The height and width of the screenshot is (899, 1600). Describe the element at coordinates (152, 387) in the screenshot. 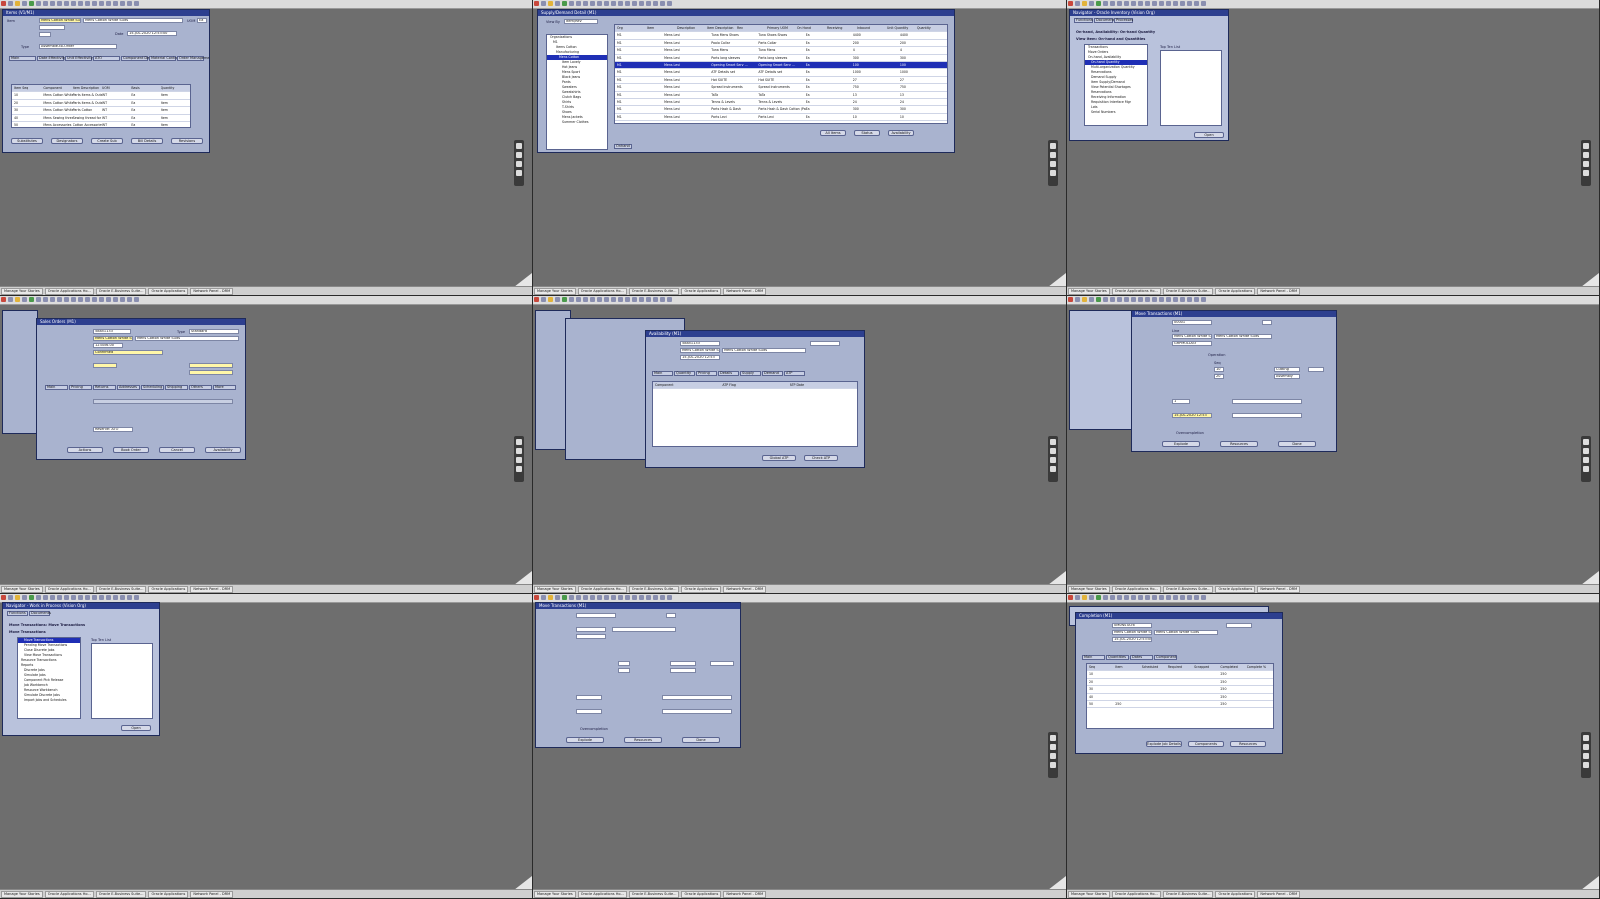

I see `tab-scheduling: Scheduling` at that location.